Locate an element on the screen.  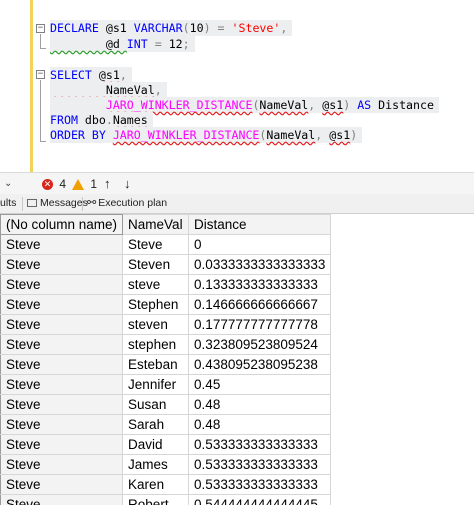
code-token: INT is located at coordinates (137, 44).